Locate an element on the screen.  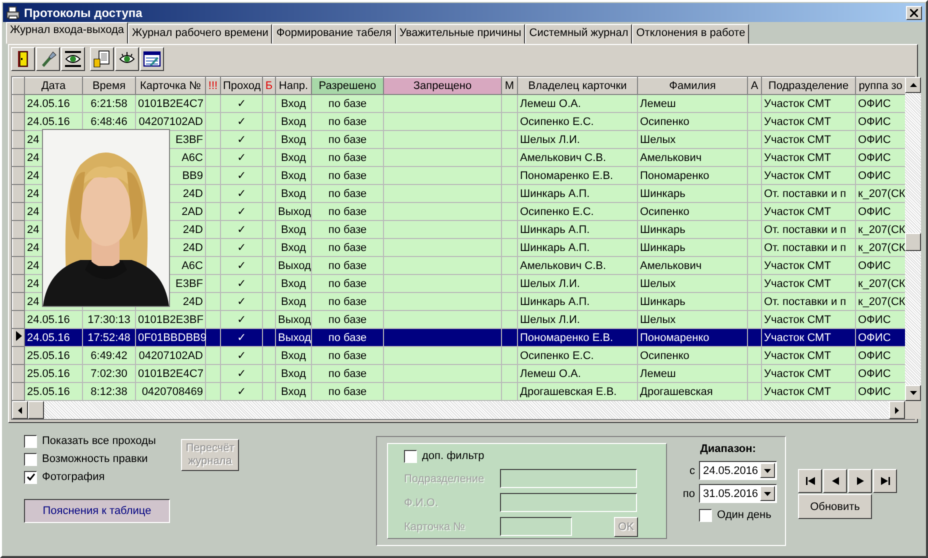
next-record-button is located at coordinates (860, 481).